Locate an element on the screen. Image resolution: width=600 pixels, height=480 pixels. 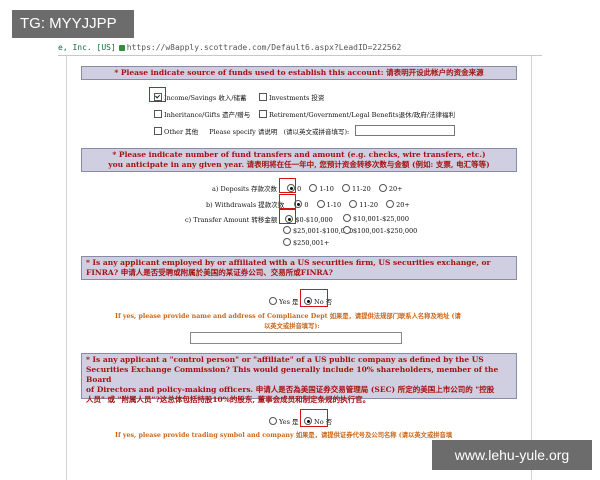
transfer-amount-label: c) Transfer Amount 转移金额 is located at coordinates (231, 220).